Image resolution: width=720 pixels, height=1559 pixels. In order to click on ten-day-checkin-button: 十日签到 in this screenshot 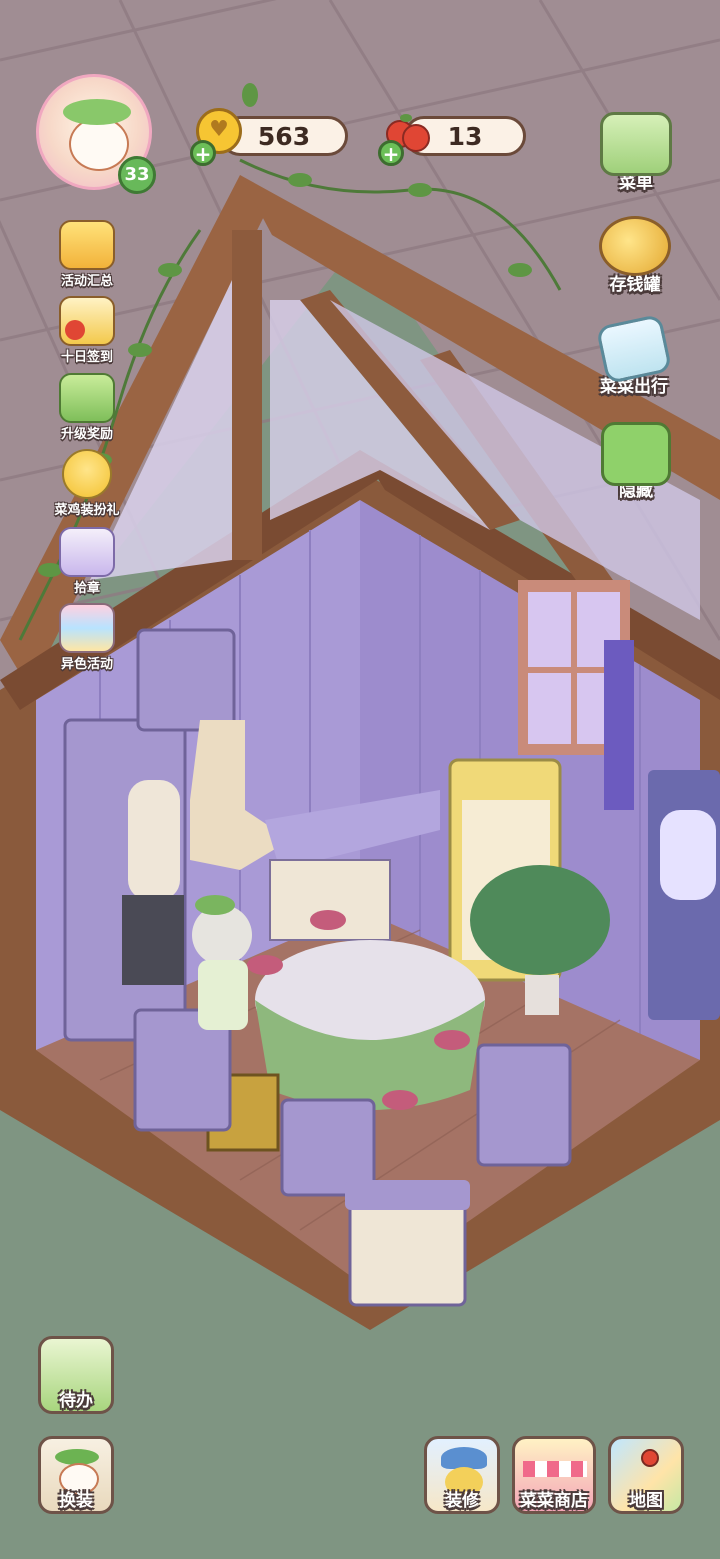, I will do `click(87, 332)`.